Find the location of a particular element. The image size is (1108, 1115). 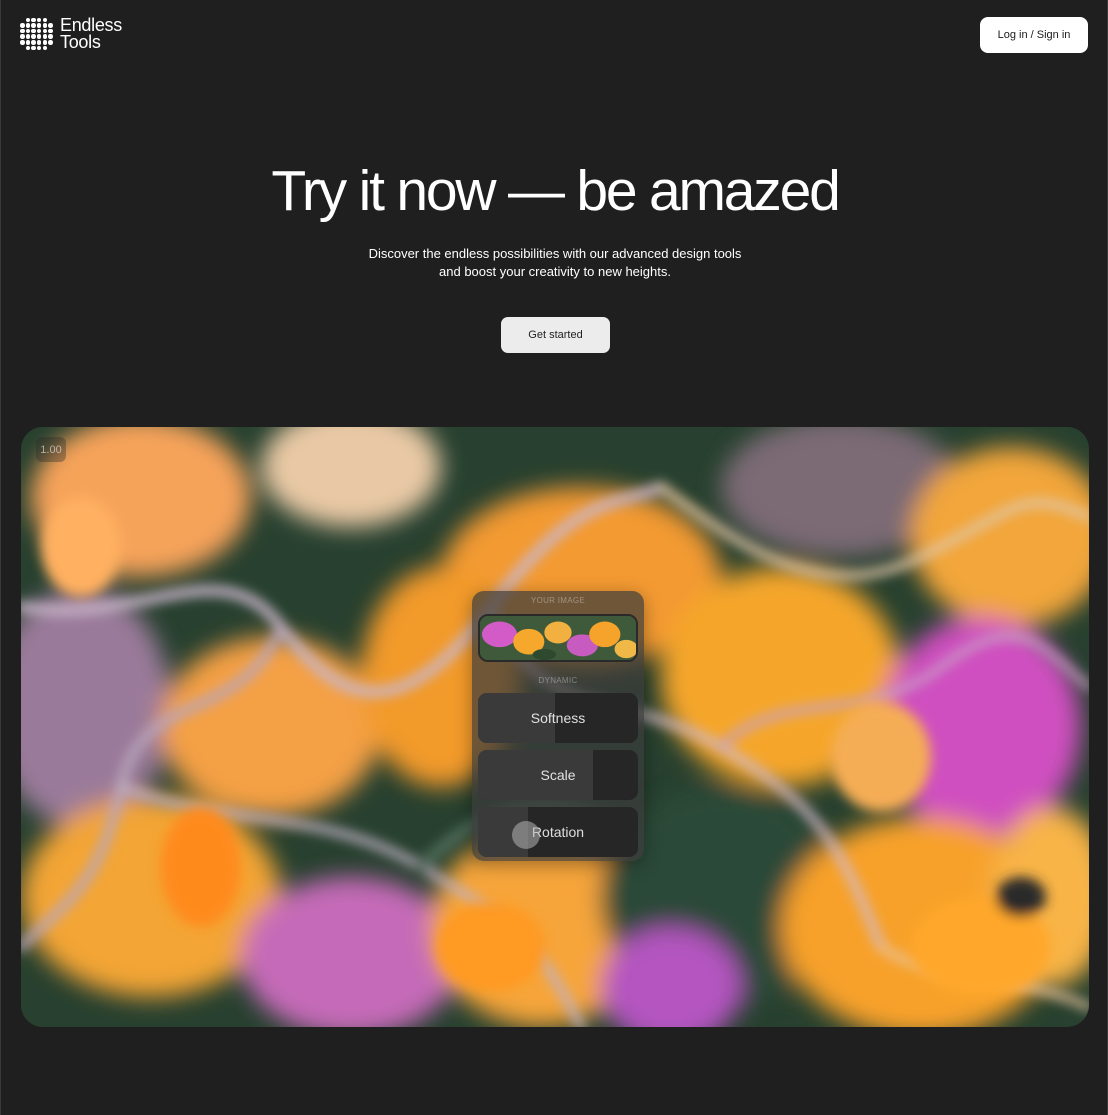

image-thumbnail is located at coordinates (558, 638).